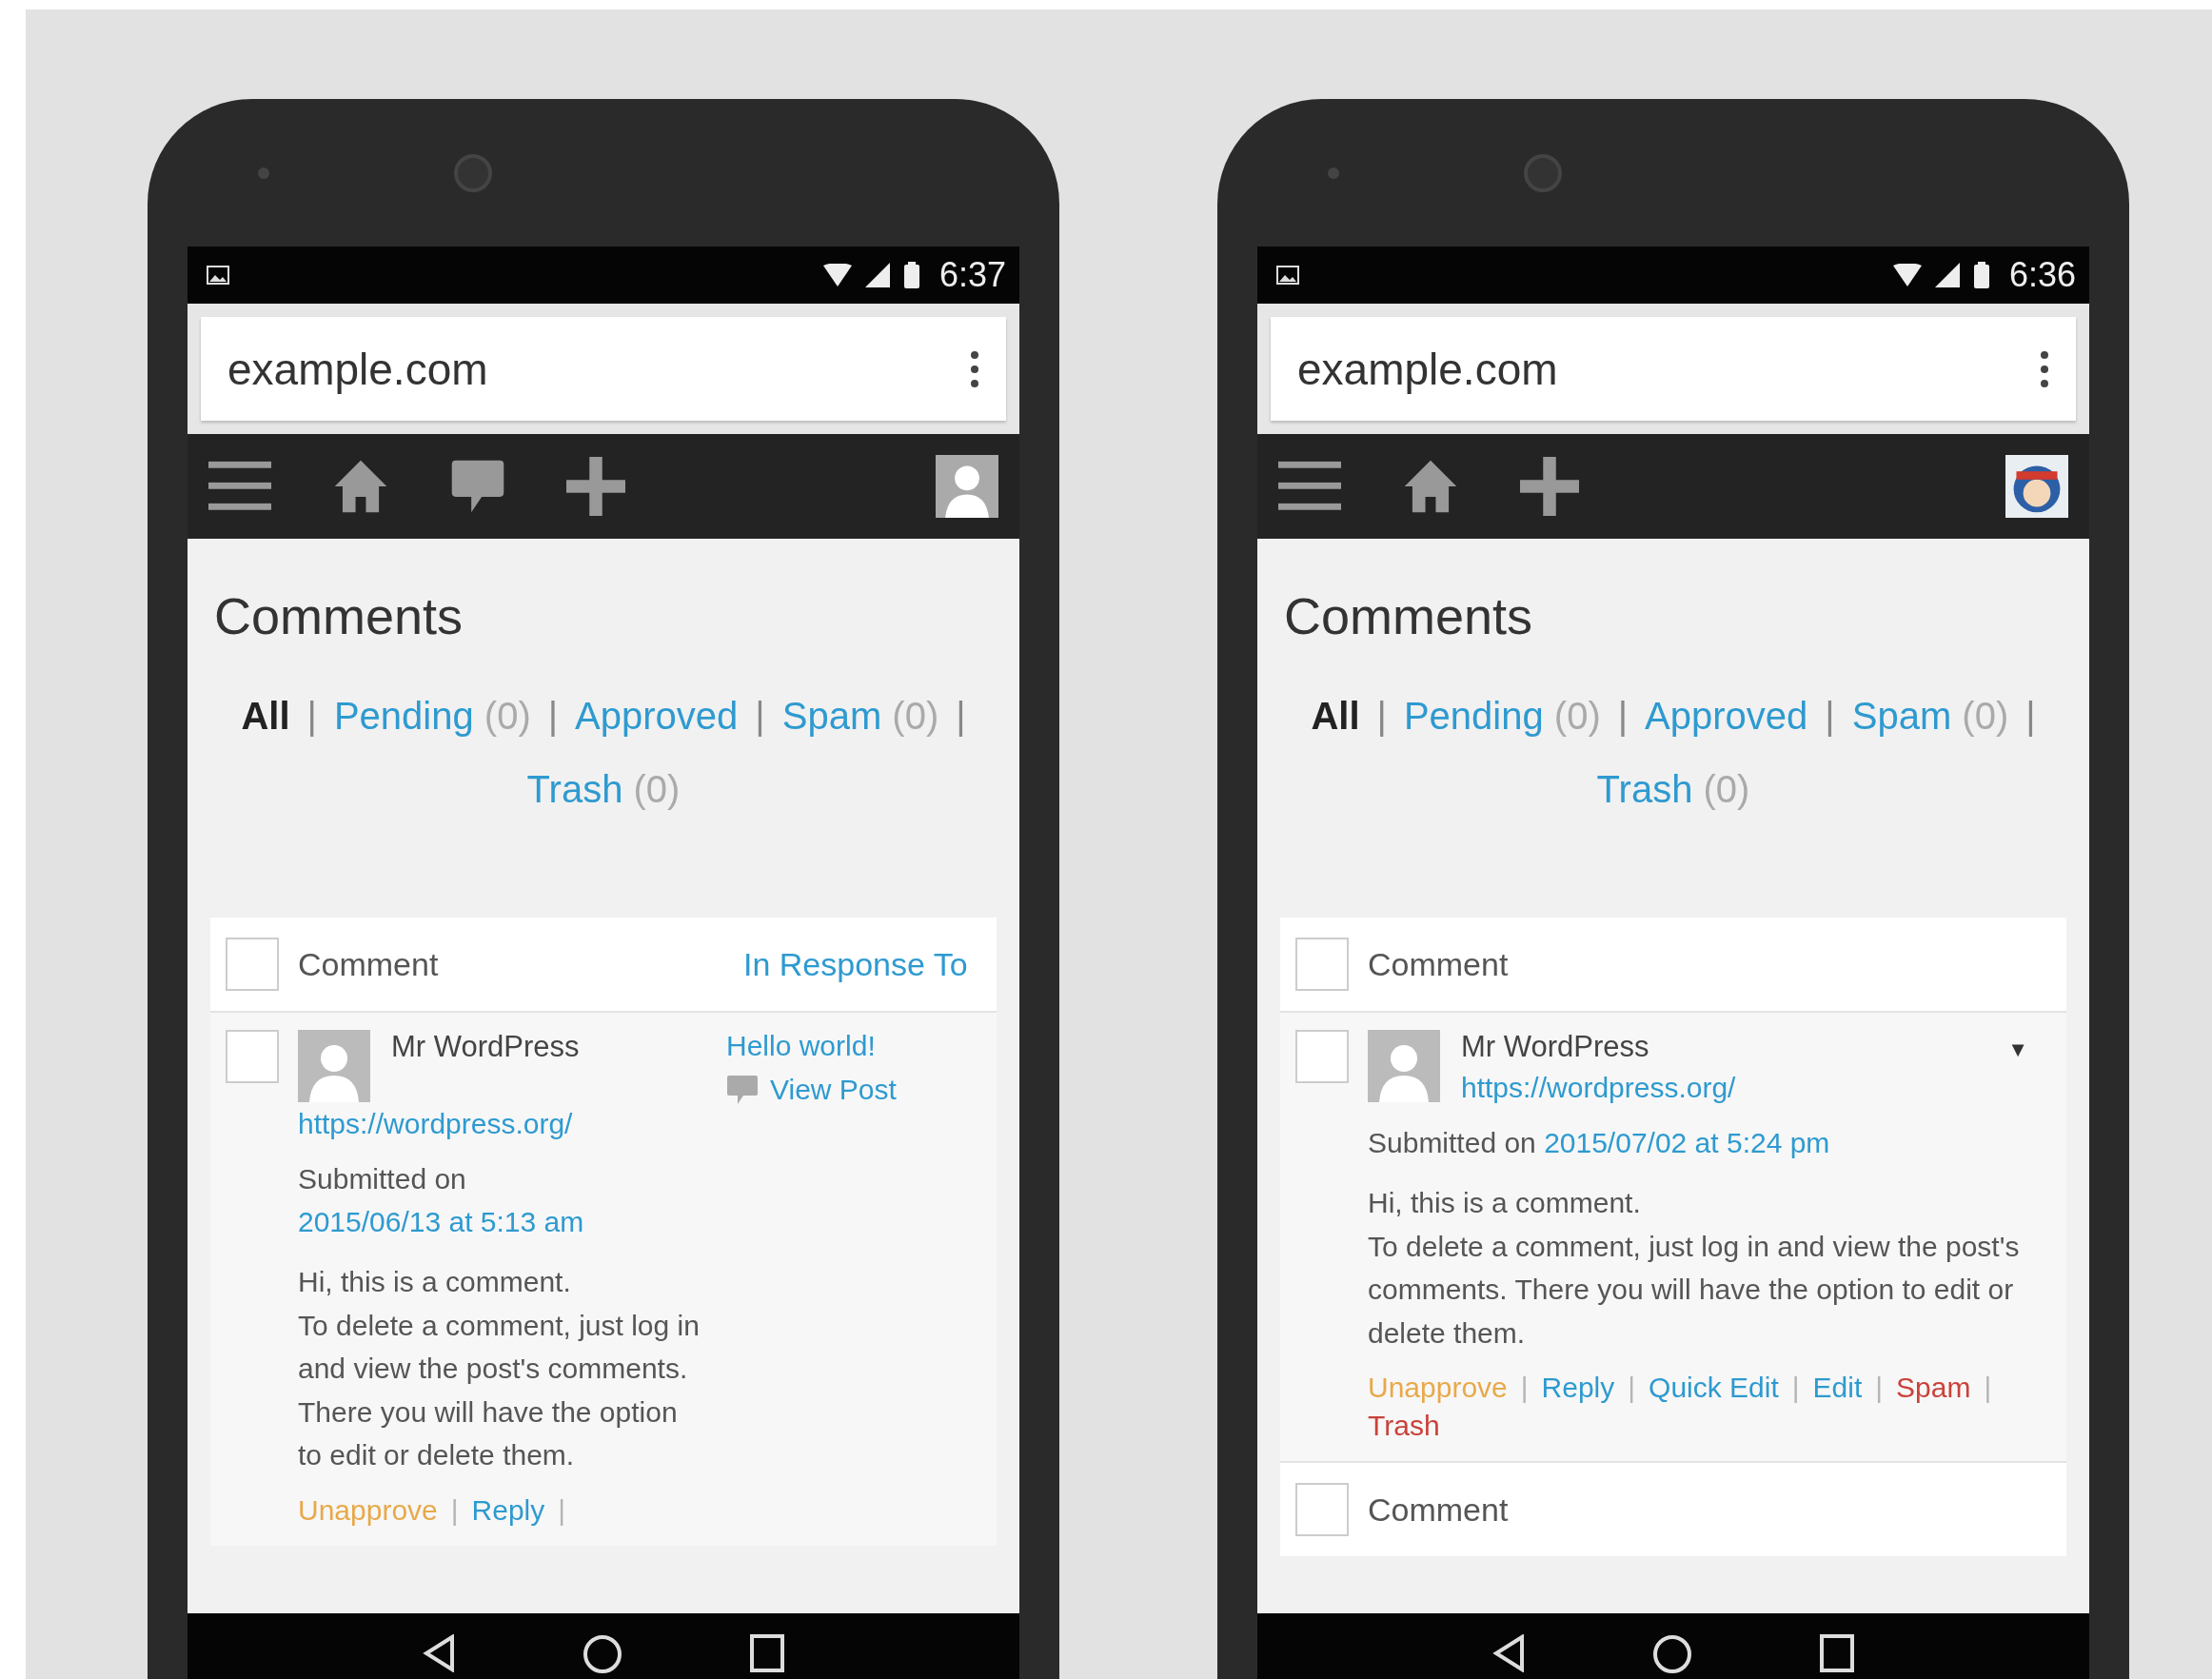  Describe the element at coordinates (1933, 1388) in the screenshot. I see `action-link: Spam` at that location.